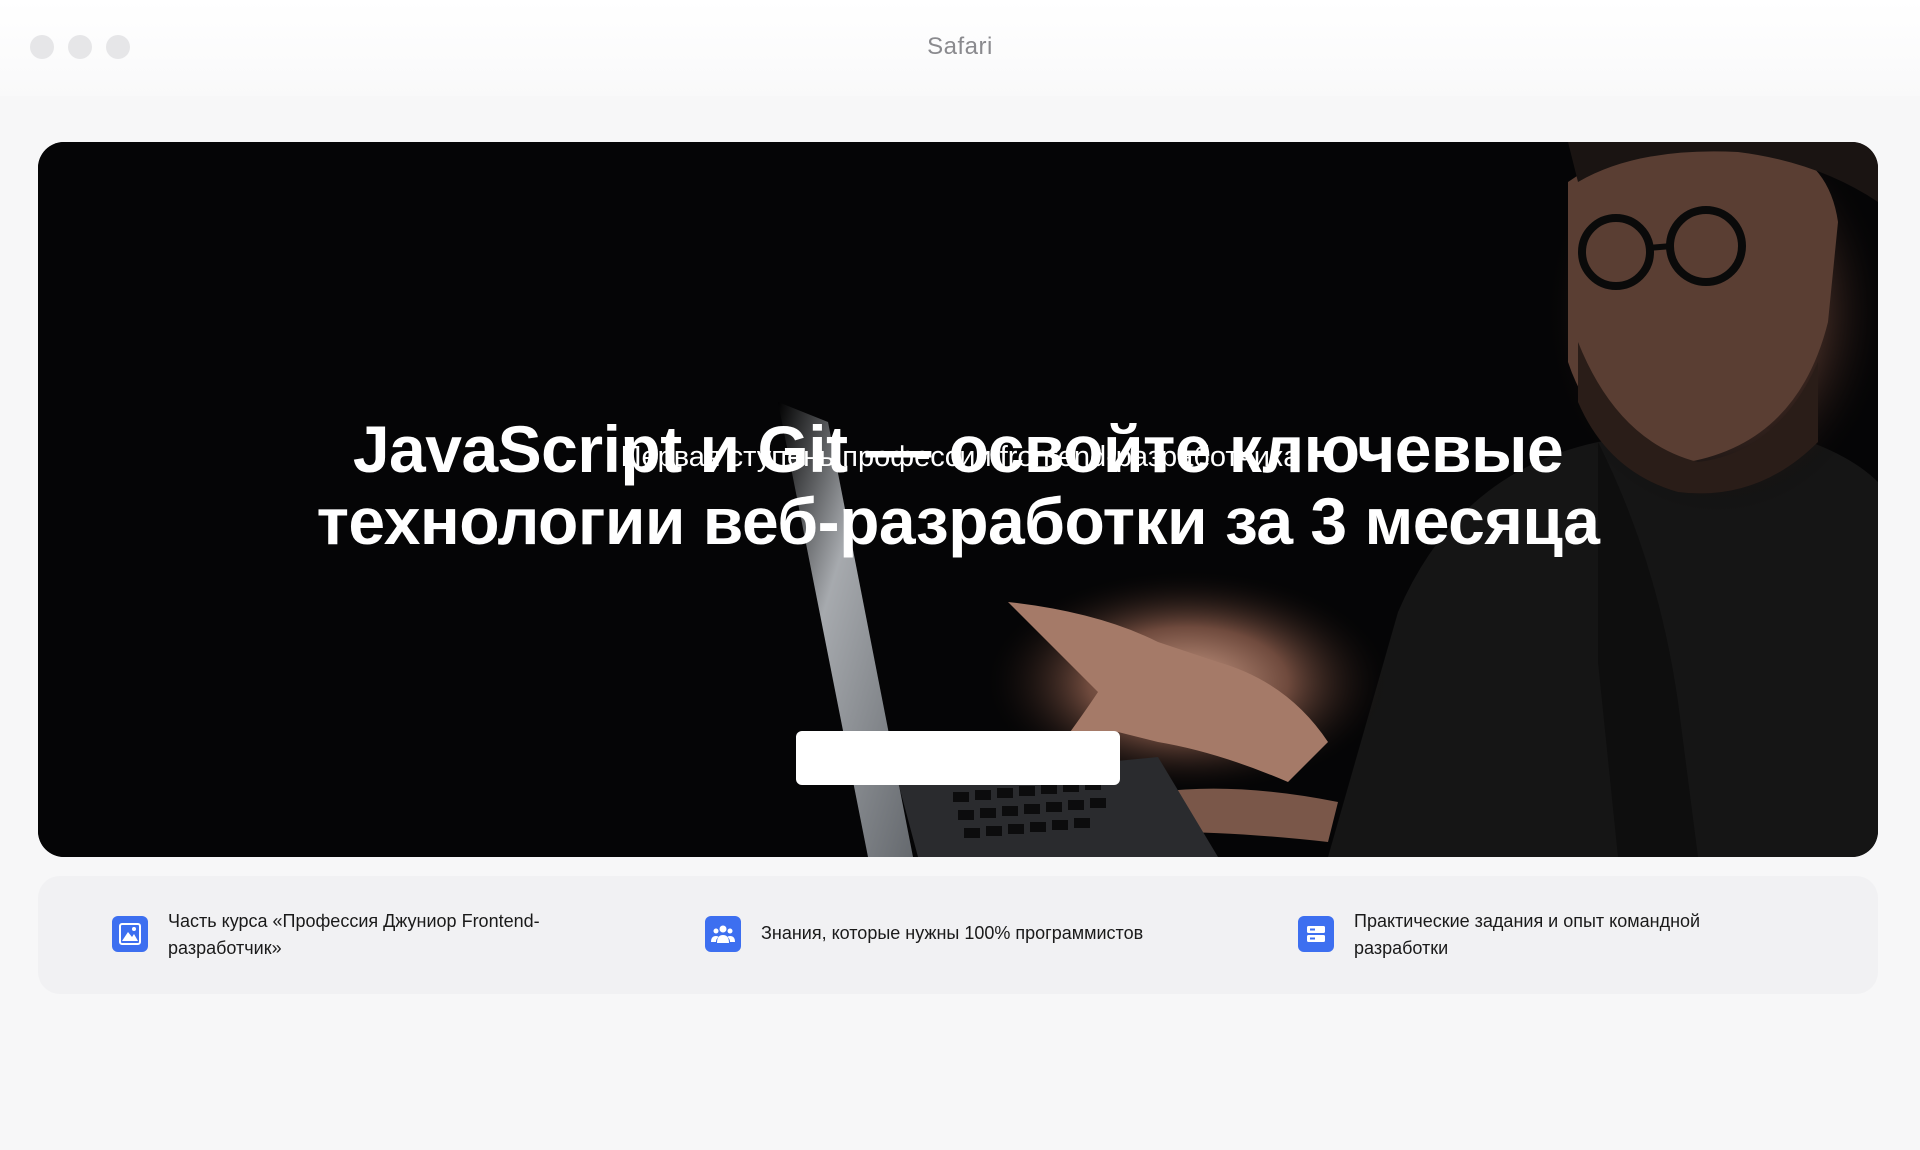 The width and height of the screenshot is (1920, 1150). I want to click on hero-title-line-2: технологии веб-разработки за 3 месяца, so click(958, 521).